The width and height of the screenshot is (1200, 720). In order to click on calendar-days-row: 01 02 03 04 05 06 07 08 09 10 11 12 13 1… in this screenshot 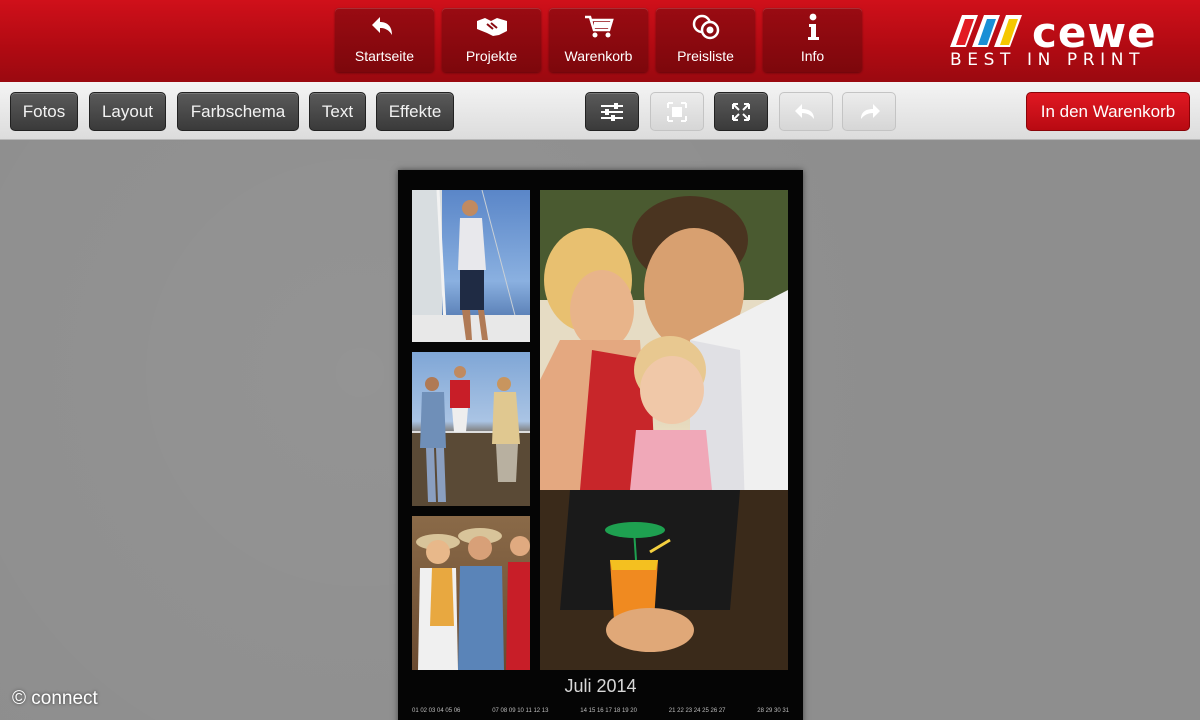, I will do `click(600, 711)`.